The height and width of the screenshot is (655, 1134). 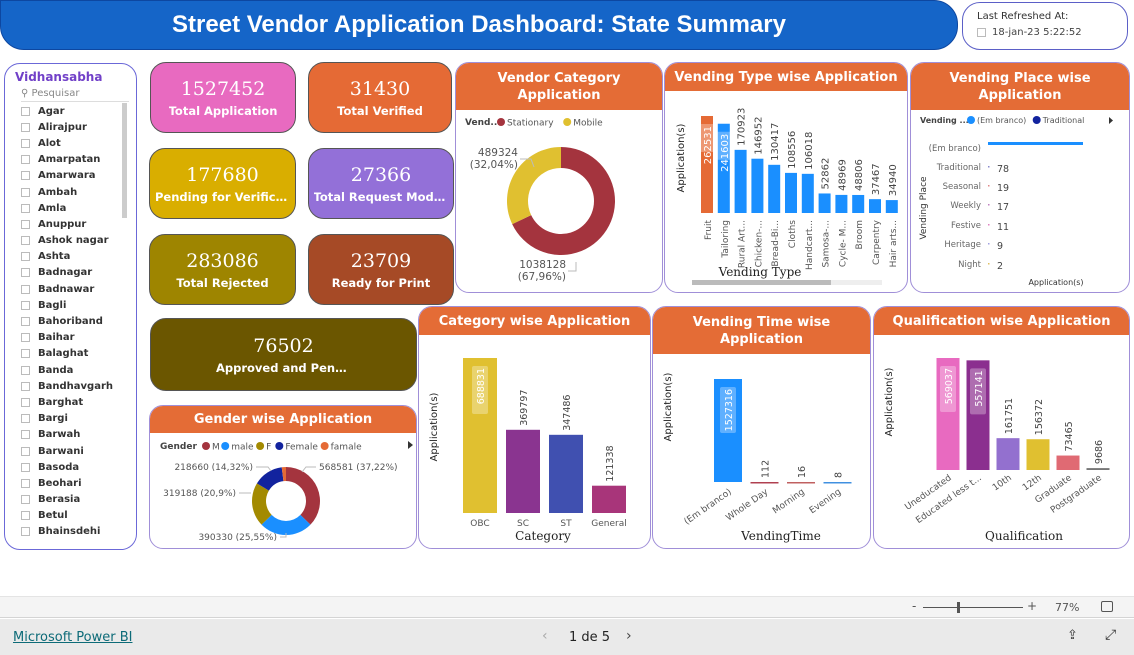 I want to click on horizontal-scrollbar, so click(x=761, y=282).